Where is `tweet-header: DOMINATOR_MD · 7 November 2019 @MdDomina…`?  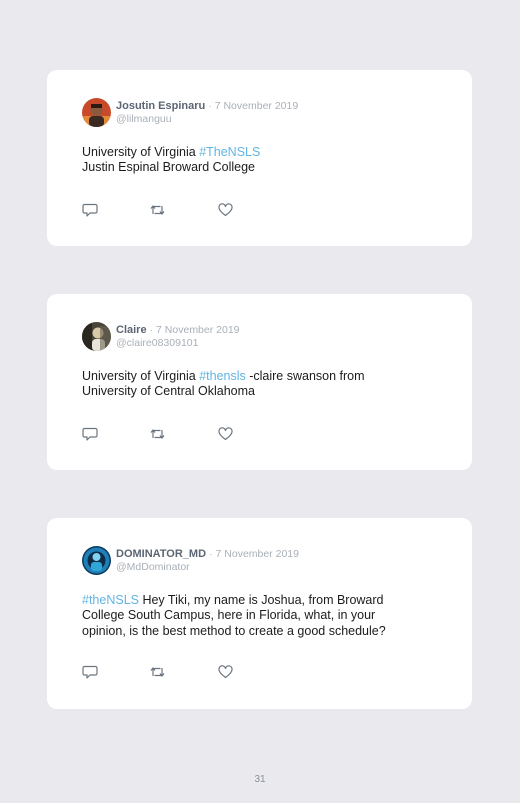
tweet-header: DOMINATOR_MD · 7 November 2019 @MdDomina… is located at coordinates (207, 561).